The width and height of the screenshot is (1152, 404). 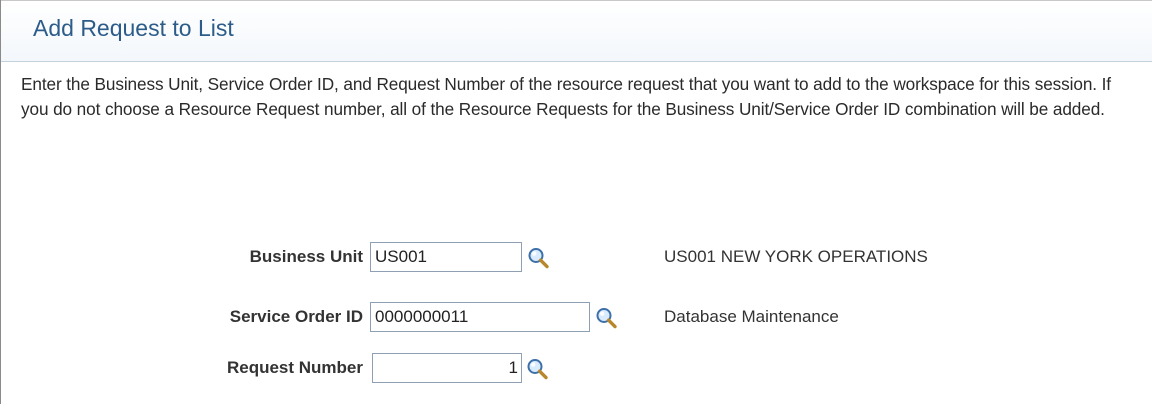 I want to click on request-number-row: Request Number, so click(x=576, y=370).